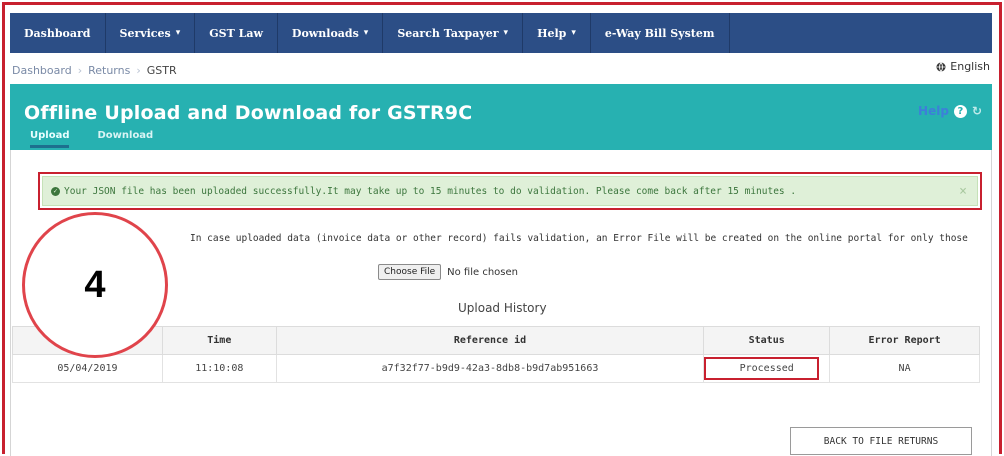  Describe the element at coordinates (325, 33) in the screenshot. I see `nav-downloads-label: Downloads` at that location.